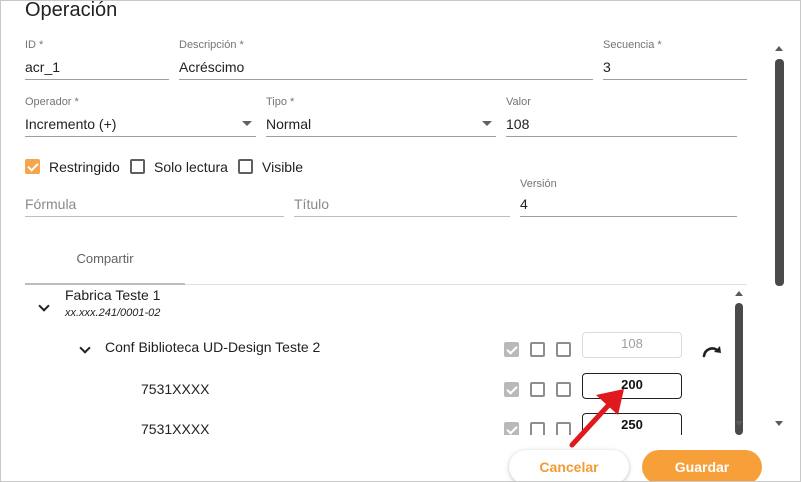 The height and width of the screenshot is (482, 801). I want to click on restringido-label: Restringido, so click(84, 167).